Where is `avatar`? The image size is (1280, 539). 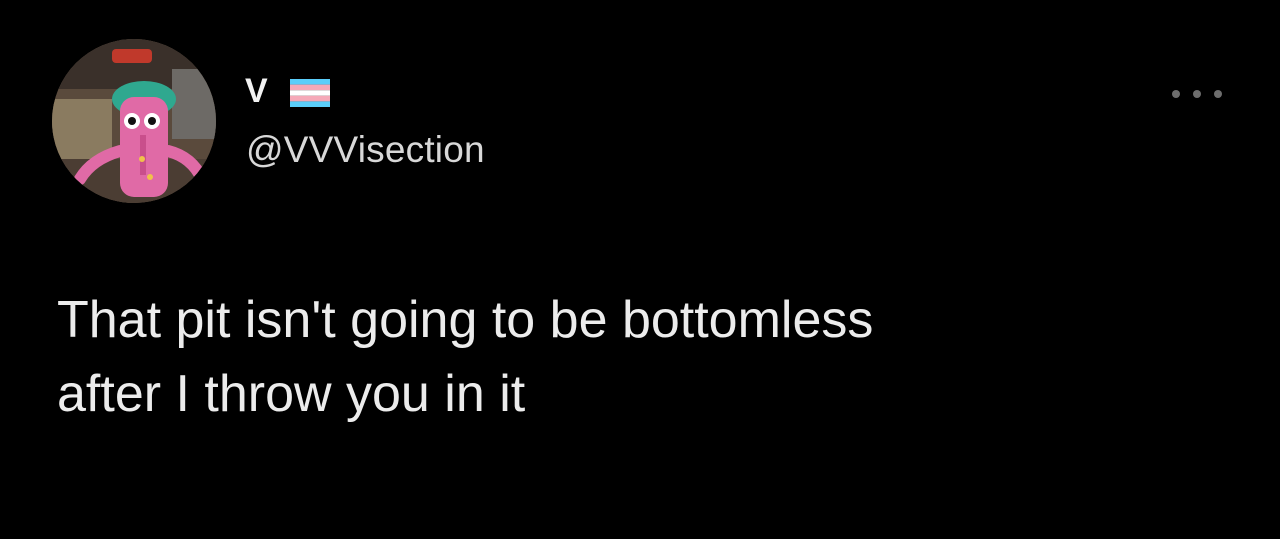 avatar is located at coordinates (134, 121).